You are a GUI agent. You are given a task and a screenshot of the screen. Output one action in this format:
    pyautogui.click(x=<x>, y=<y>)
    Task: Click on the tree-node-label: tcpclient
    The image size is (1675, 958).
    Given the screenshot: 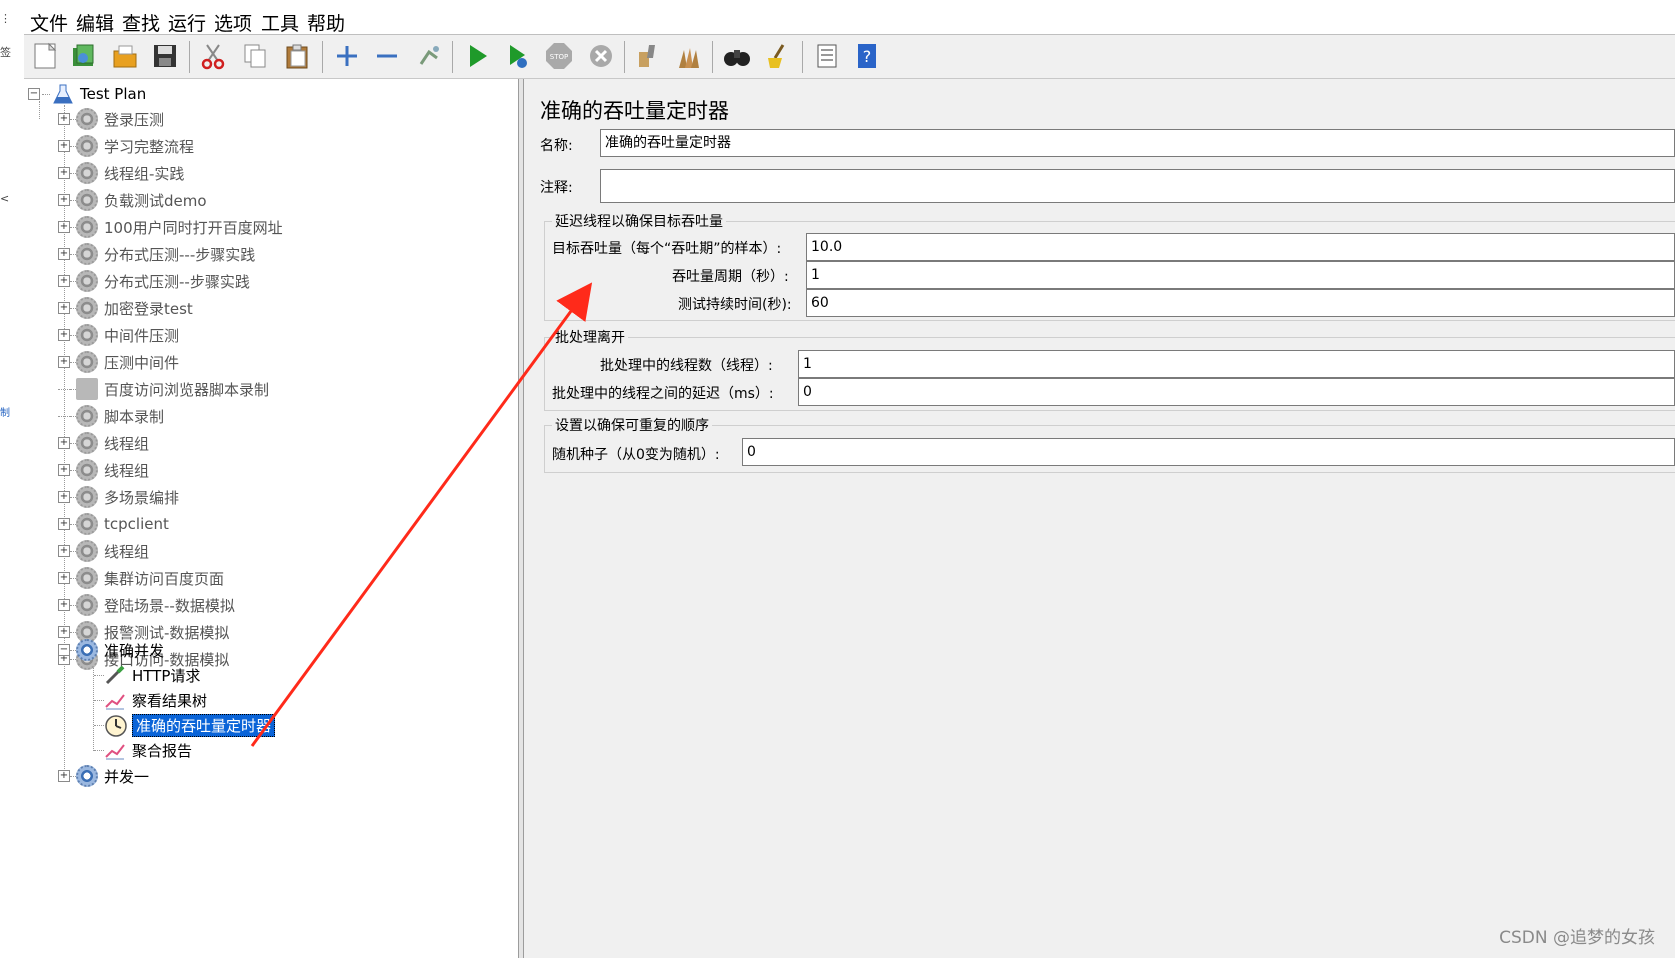 What is the action you would take?
    pyautogui.click(x=136, y=524)
    